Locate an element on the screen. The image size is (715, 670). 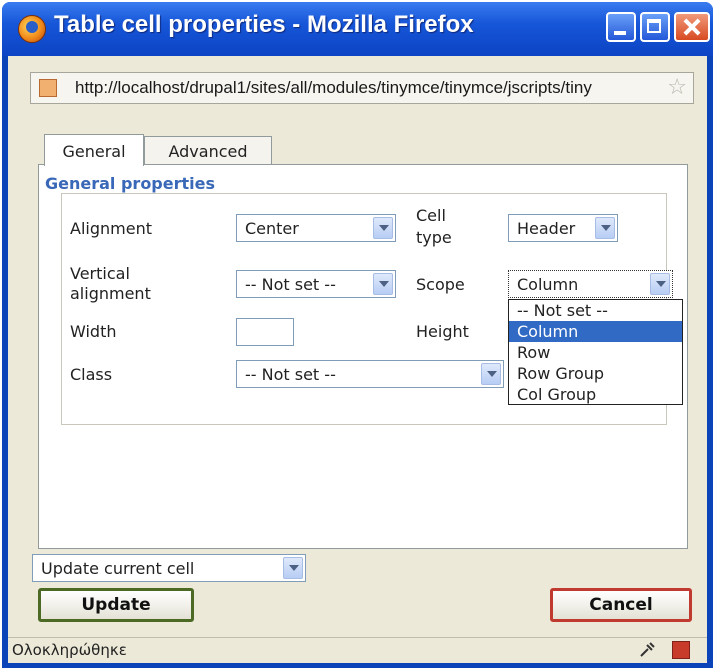
tab-general: General is located at coordinates (94, 150).